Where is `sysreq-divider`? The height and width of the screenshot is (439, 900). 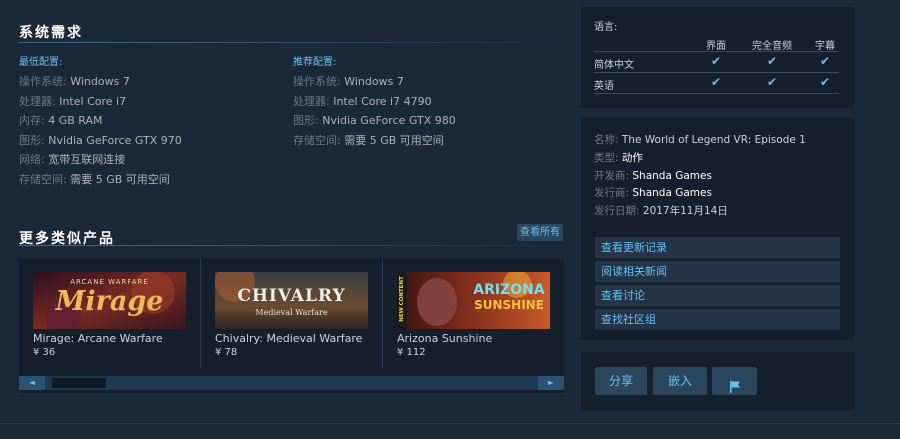 sysreq-divider is located at coordinates (291, 42).